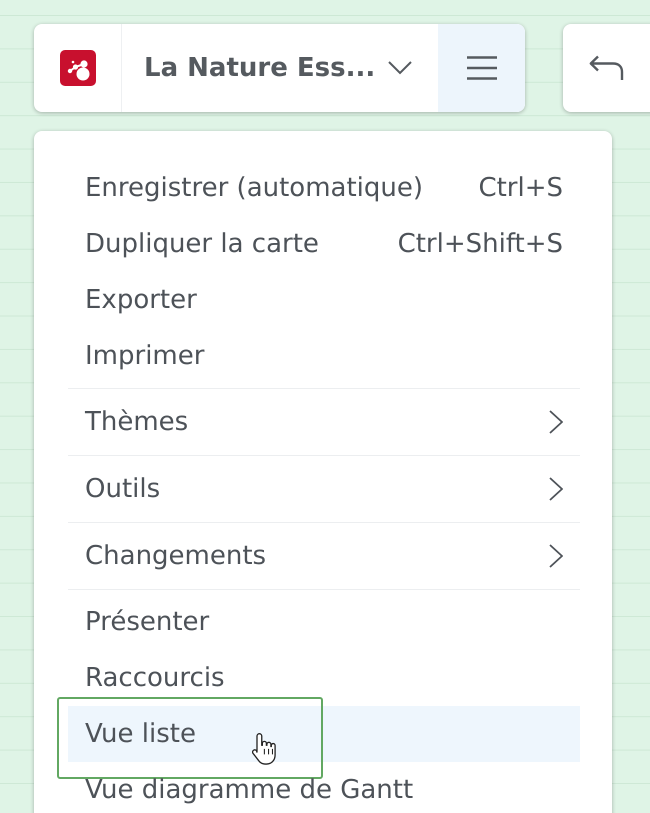 This screenshot has width=650, height=813. I want to click on menu-item: Exporter, so click(324, 300).